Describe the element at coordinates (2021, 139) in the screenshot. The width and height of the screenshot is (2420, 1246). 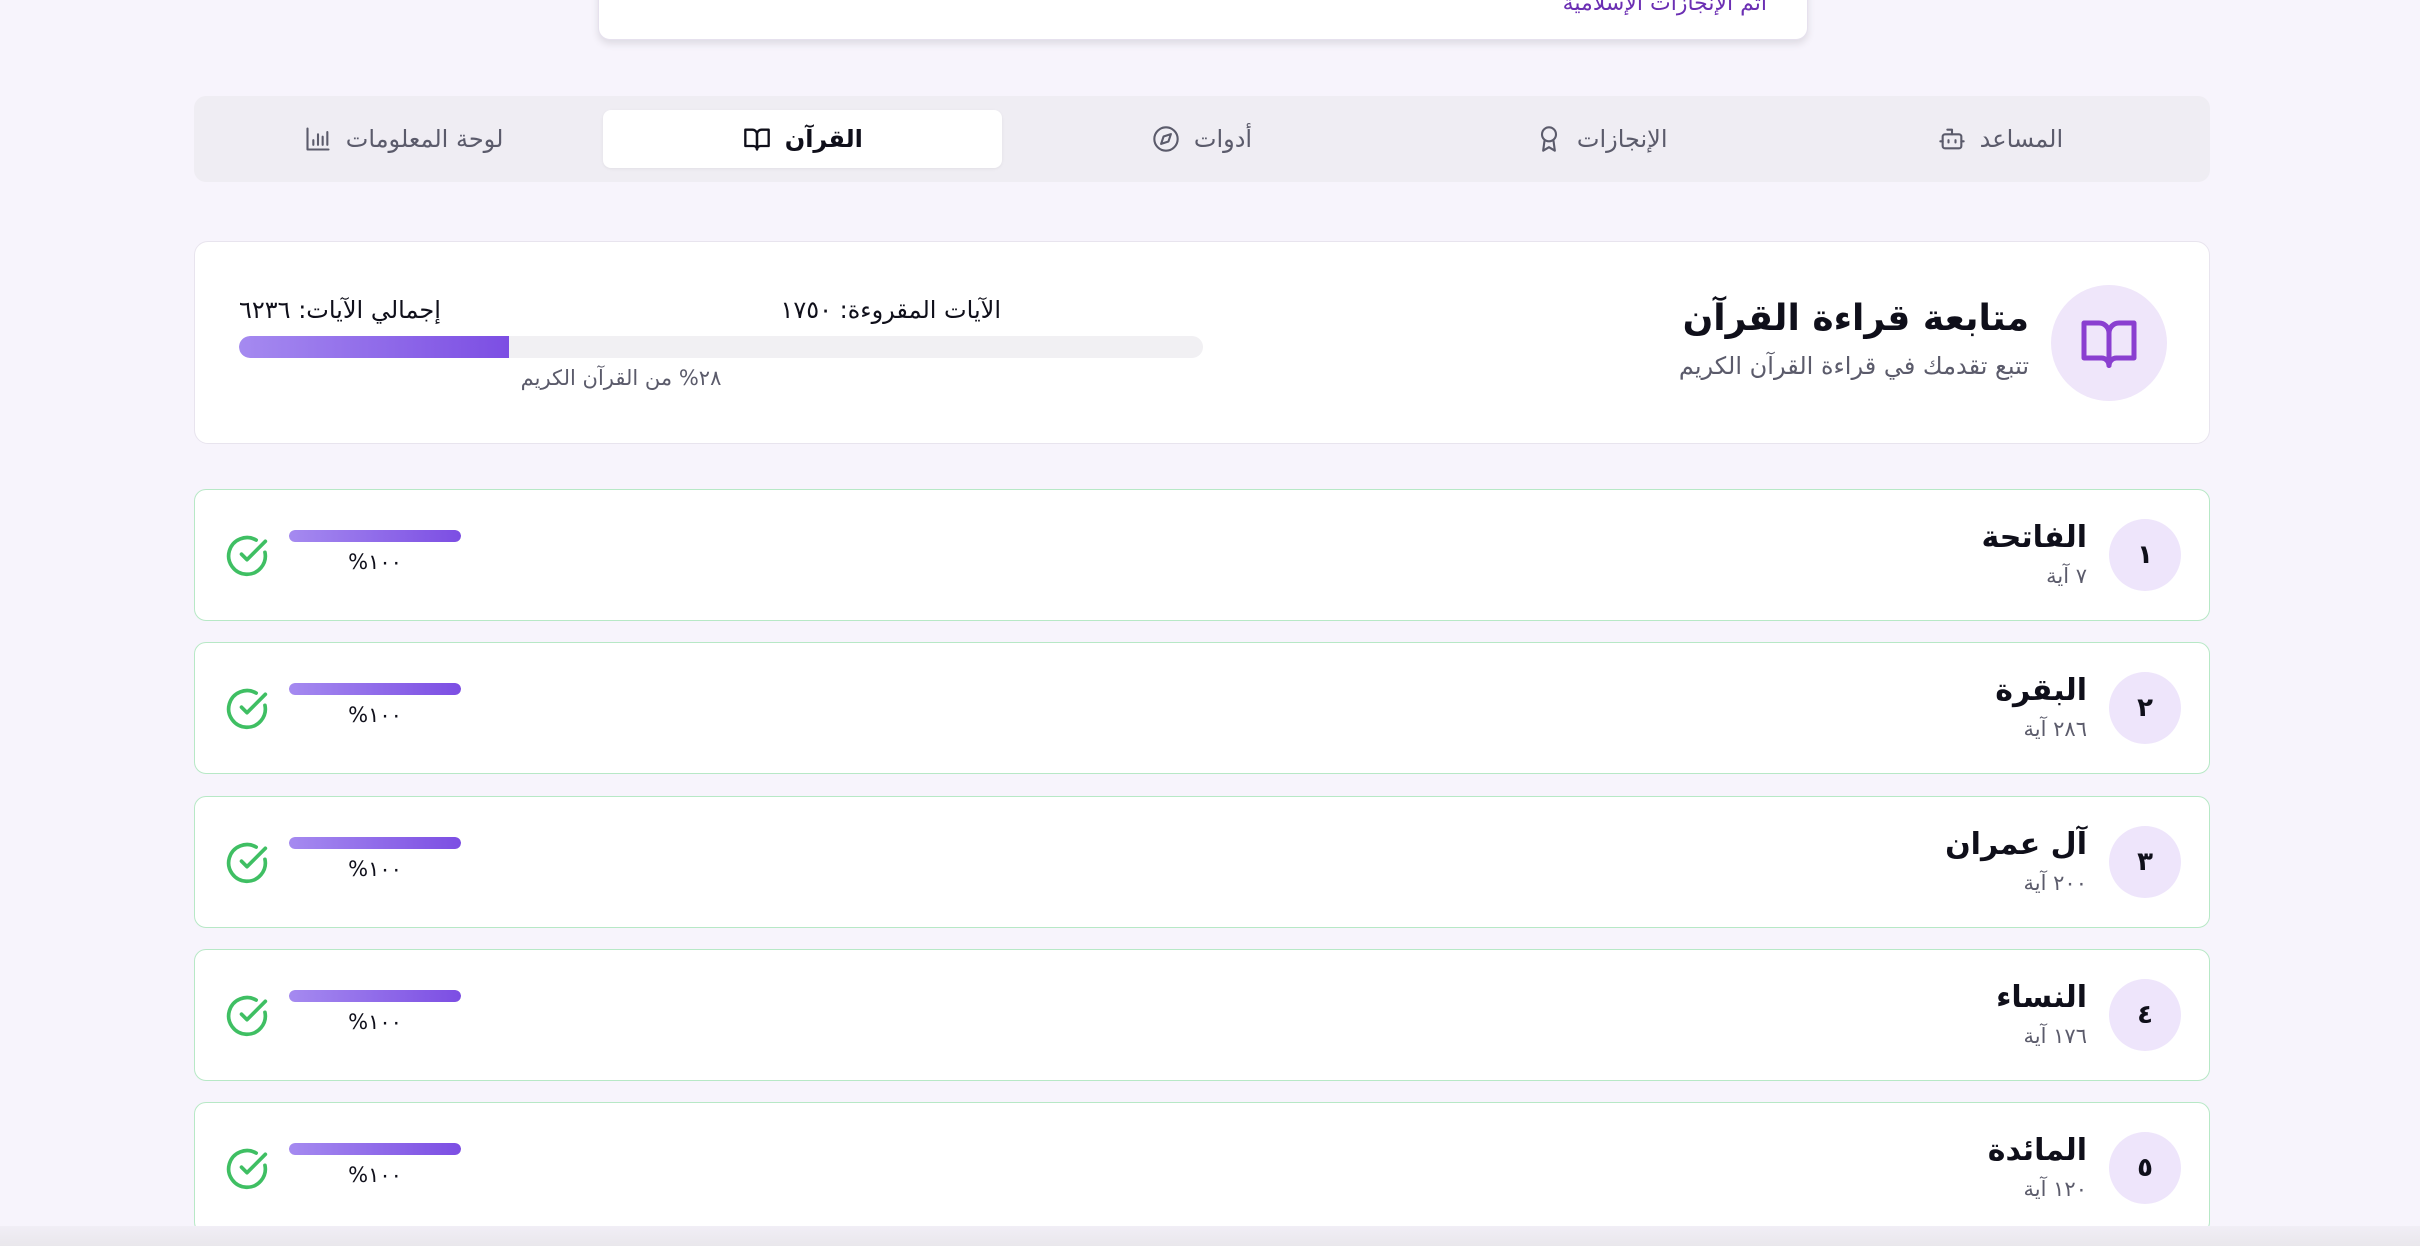
I see `tab-label: المساعد` at that location.